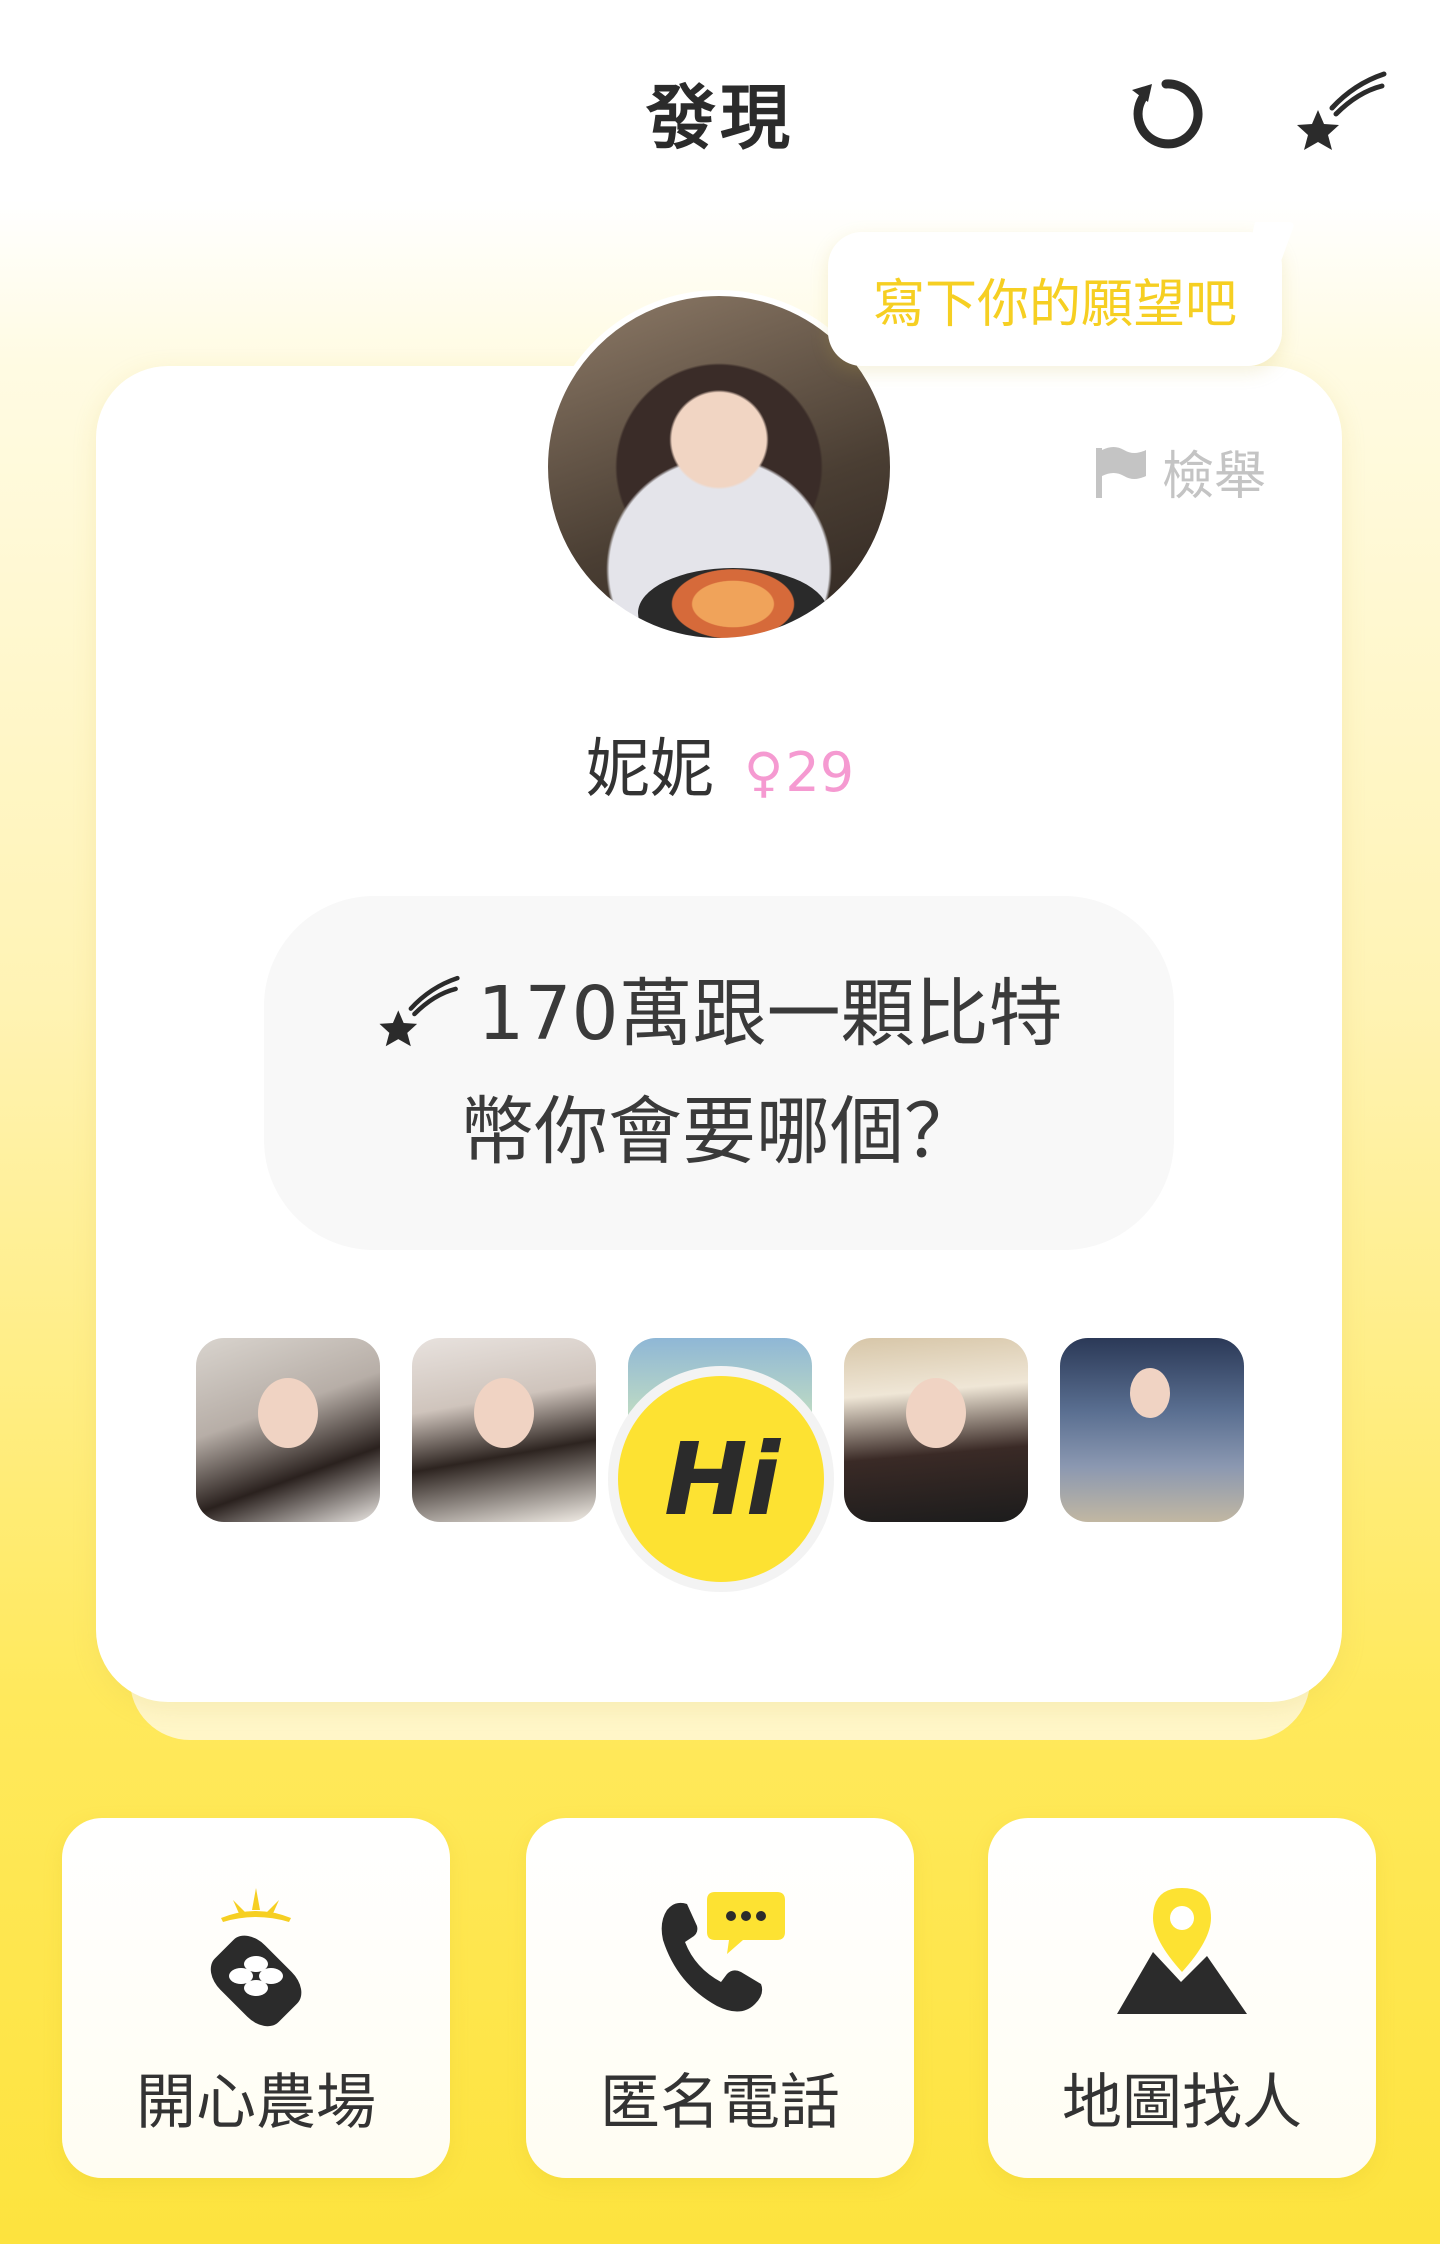 The width and height of the screenshot is (1440, 2244). Describe the element at coordinates (723, 1952) in the screenshot. I see `anonymous-call-icon` at that location.